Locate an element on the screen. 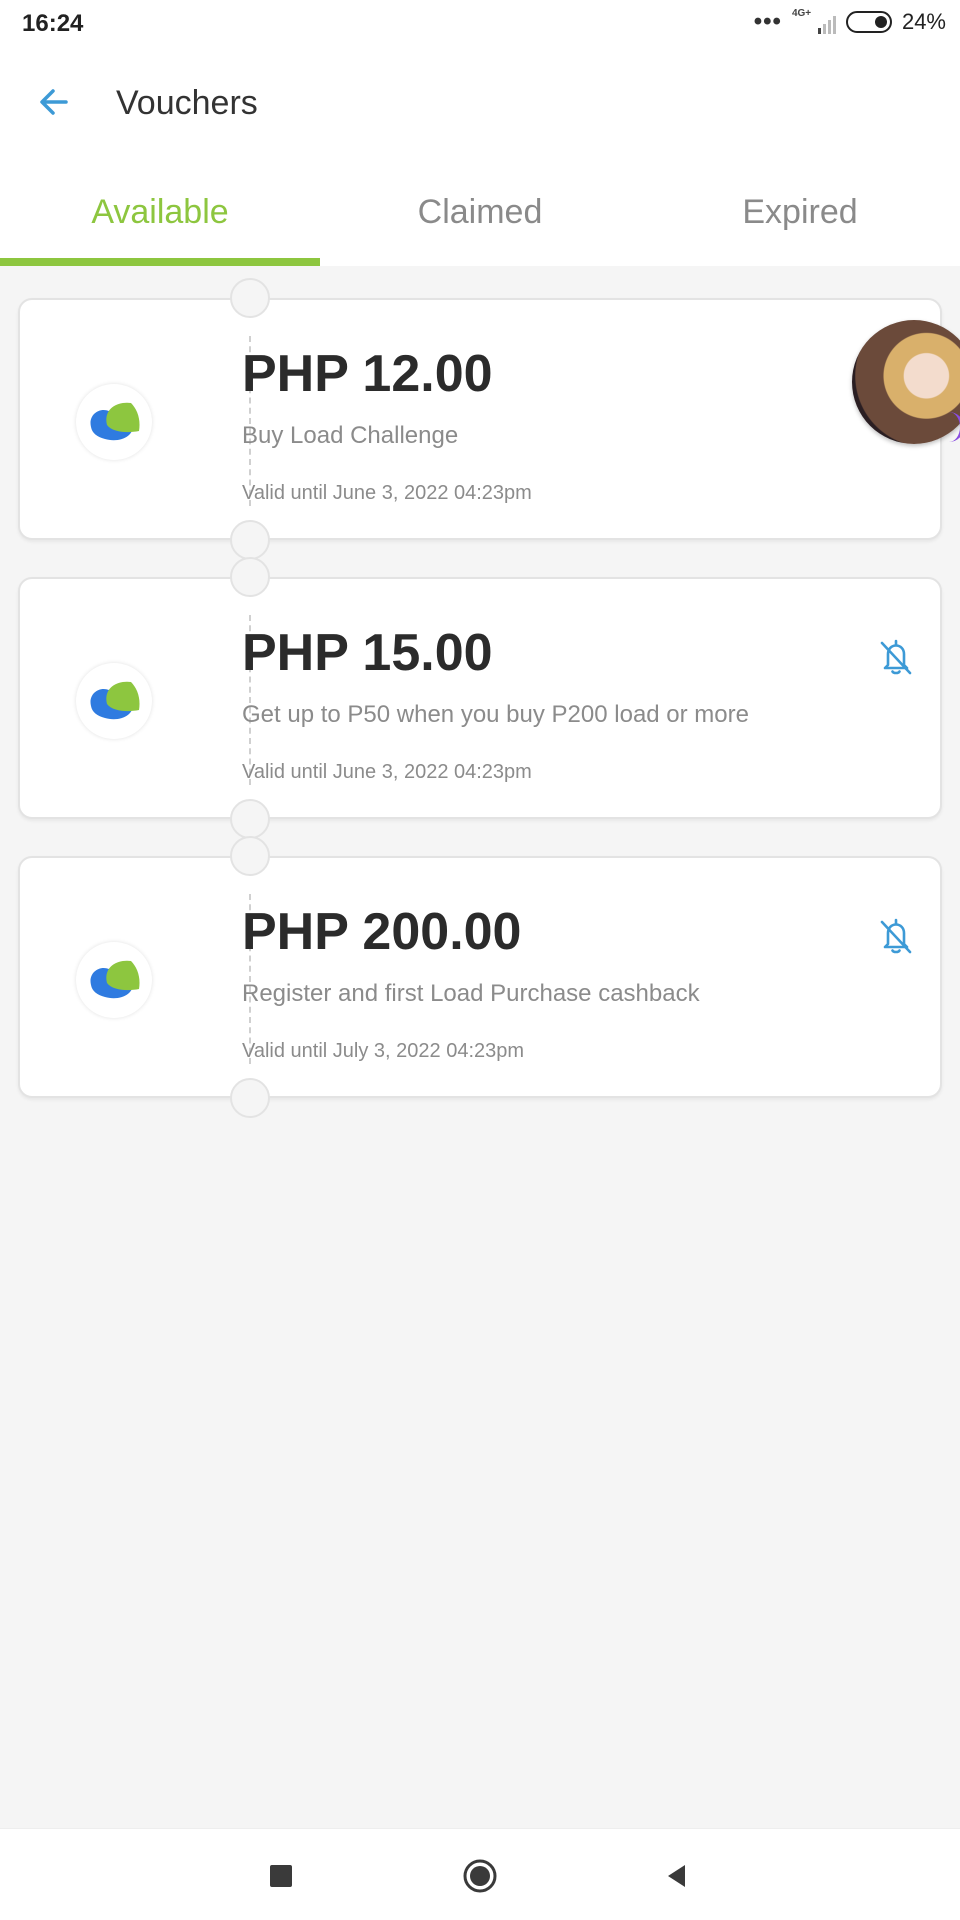 The height and width of the screenshot is (1920, 960). signal-icon: 4G+ is located at coordinates (814, 22).